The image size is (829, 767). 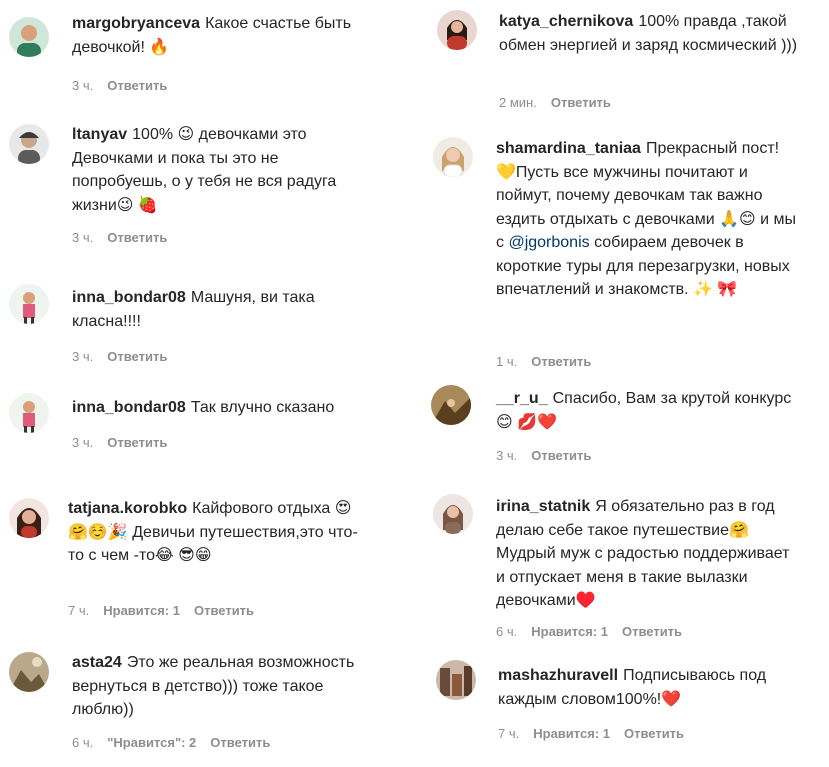 I want to click on comment-username: mashazhuravell, so click(x=558, y=675).